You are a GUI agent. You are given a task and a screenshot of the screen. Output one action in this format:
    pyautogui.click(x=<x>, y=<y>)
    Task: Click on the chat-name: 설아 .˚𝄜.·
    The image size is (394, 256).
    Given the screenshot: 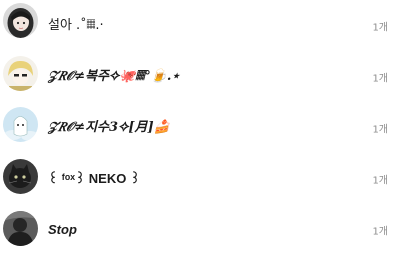 What is the action you would take?
    pyautogui.click(x=76, y=25)
    